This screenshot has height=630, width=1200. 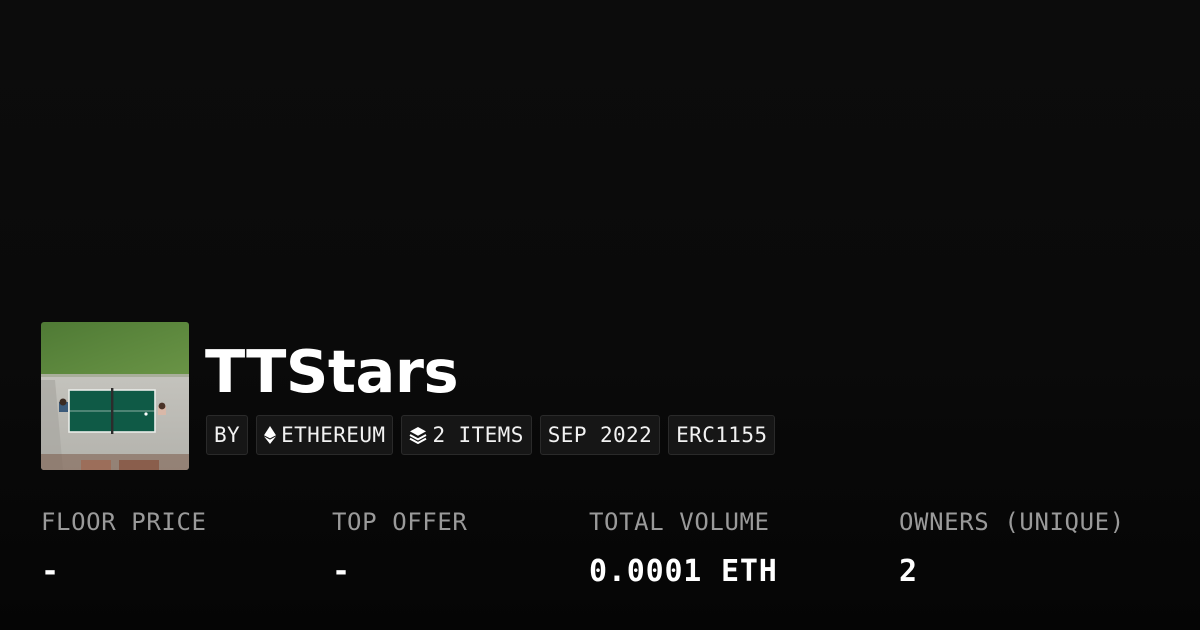 What do you see at coordinates (683, 571) in the screenshot?
I see `stat-total-volume-value: 0.0001 ETH` at bounding box center [683, 571].